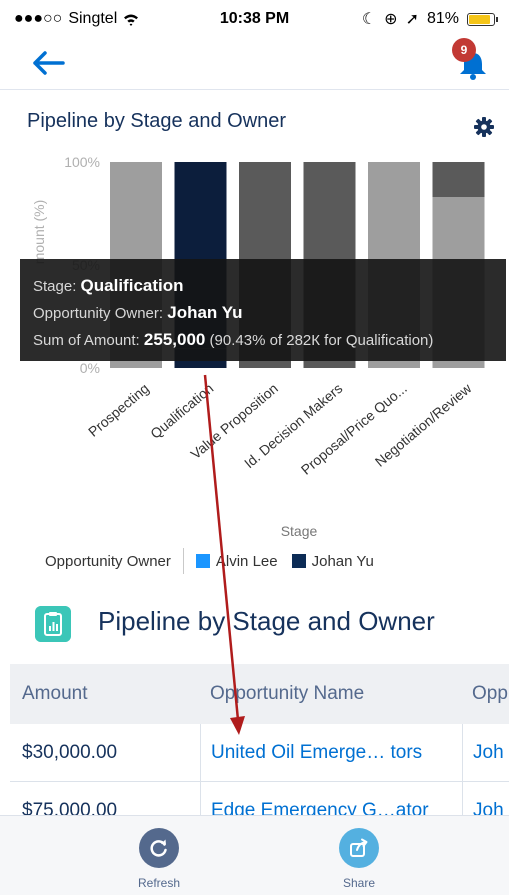 The width and height of the screenshot is (509, 895). Describe the element at coordinates (458, 180) in the screenshot. I see `bar-segment-johan-yu` at that location.